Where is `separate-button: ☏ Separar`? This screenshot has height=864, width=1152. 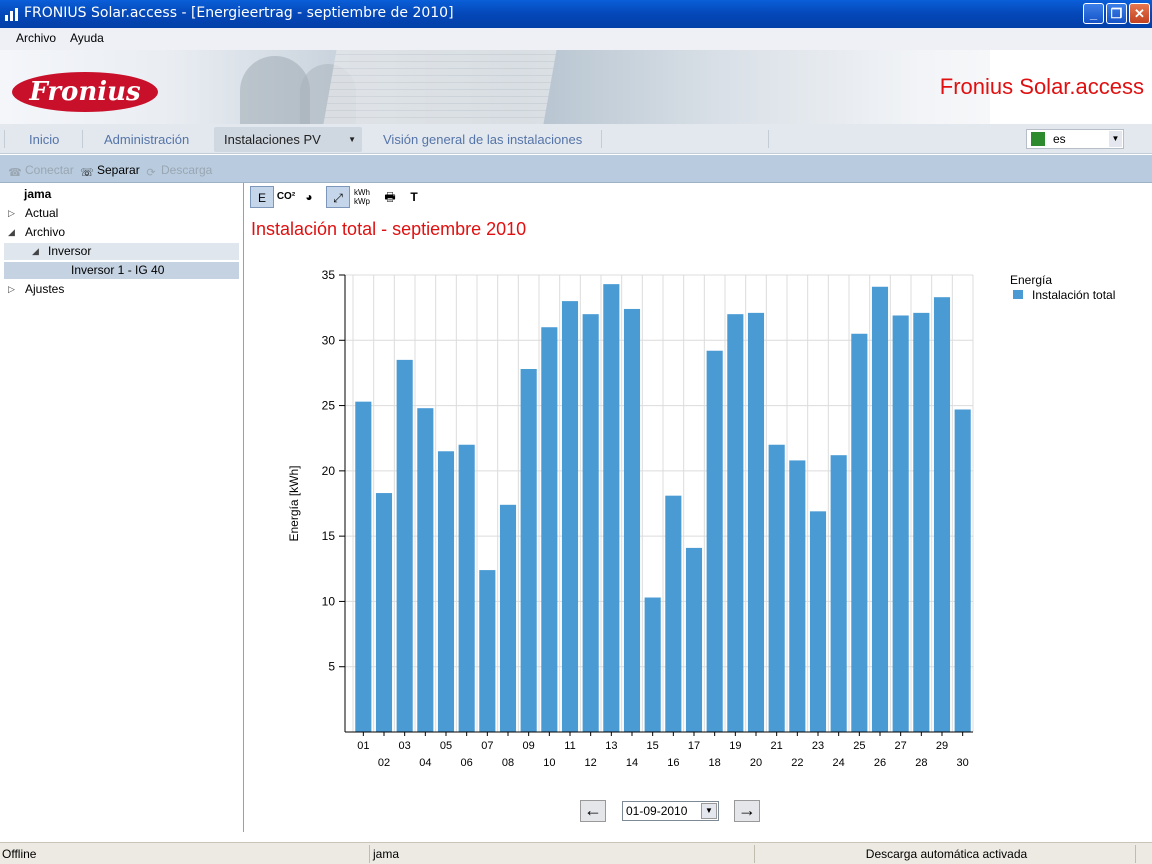 separate-button: ☏ Separar is located at coordinates (110, 171).